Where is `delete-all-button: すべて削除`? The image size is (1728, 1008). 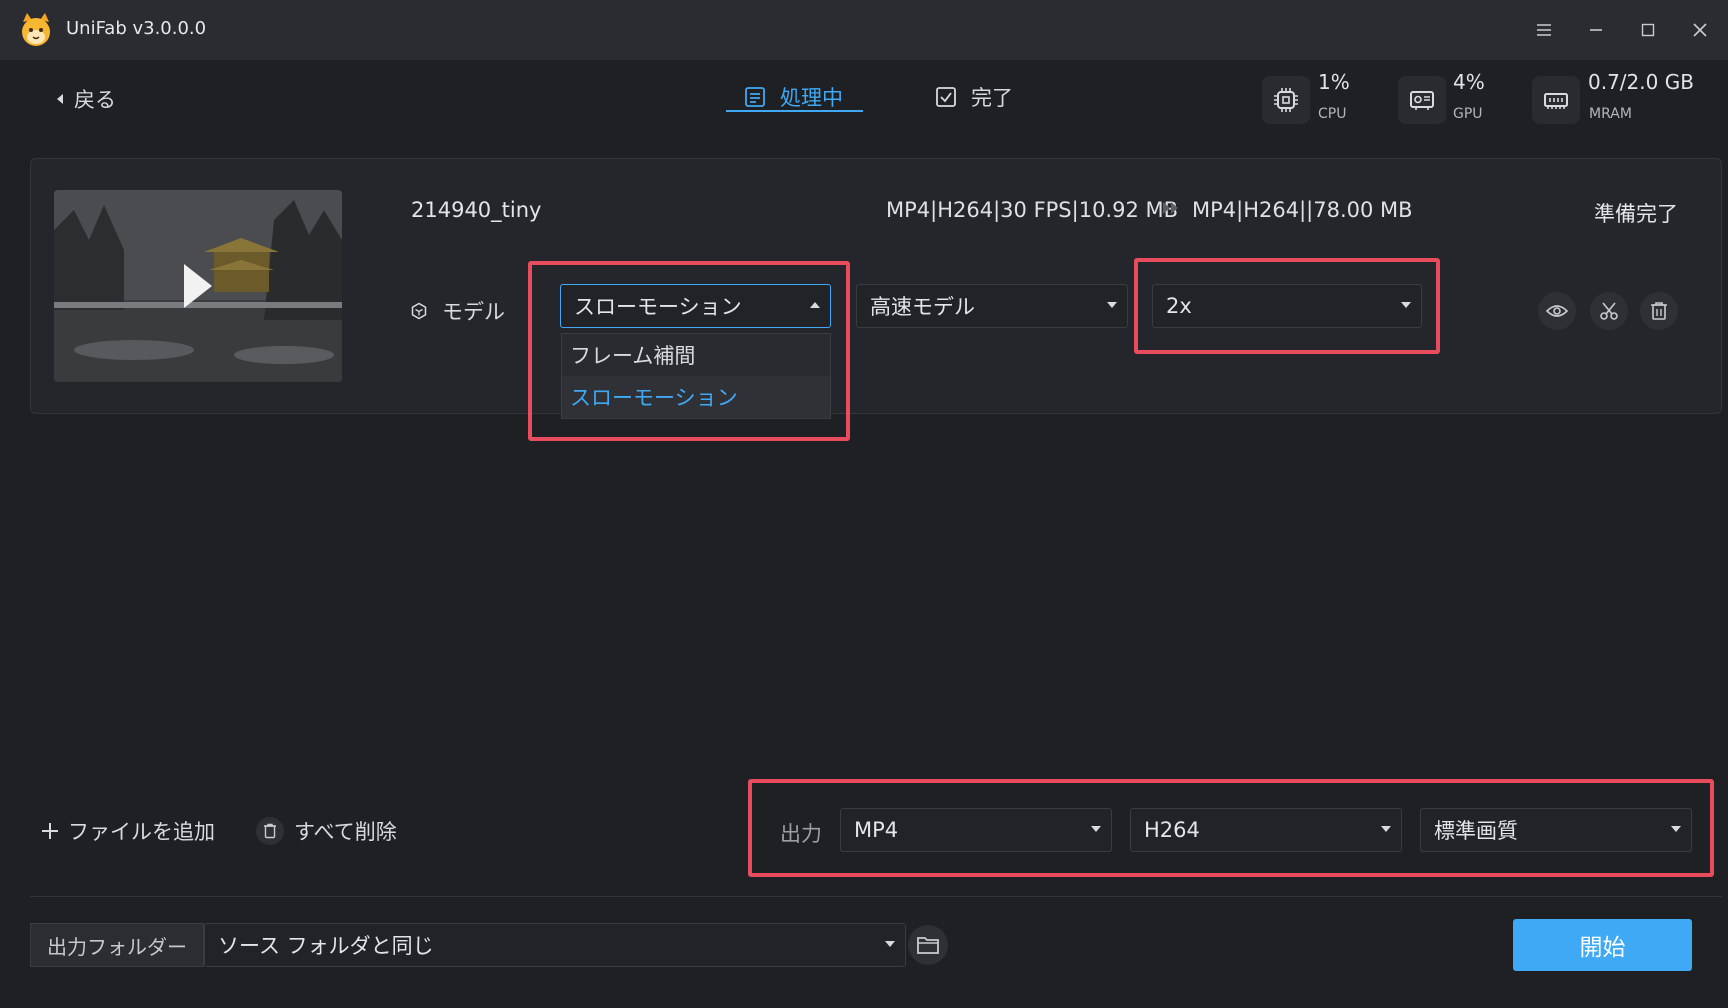
delete-all-button: すべて削除 is located at coordinates (326, 831).